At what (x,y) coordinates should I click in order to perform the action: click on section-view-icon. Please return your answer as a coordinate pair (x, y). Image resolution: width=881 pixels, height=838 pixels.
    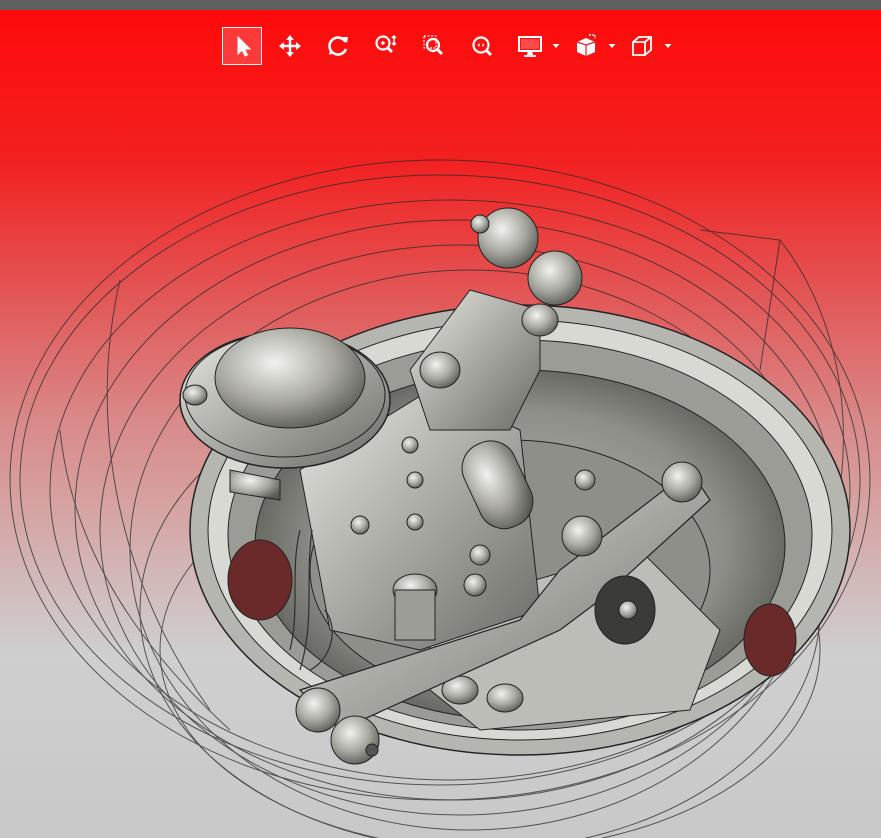
    Looking at the image, I should click on (586, 45).